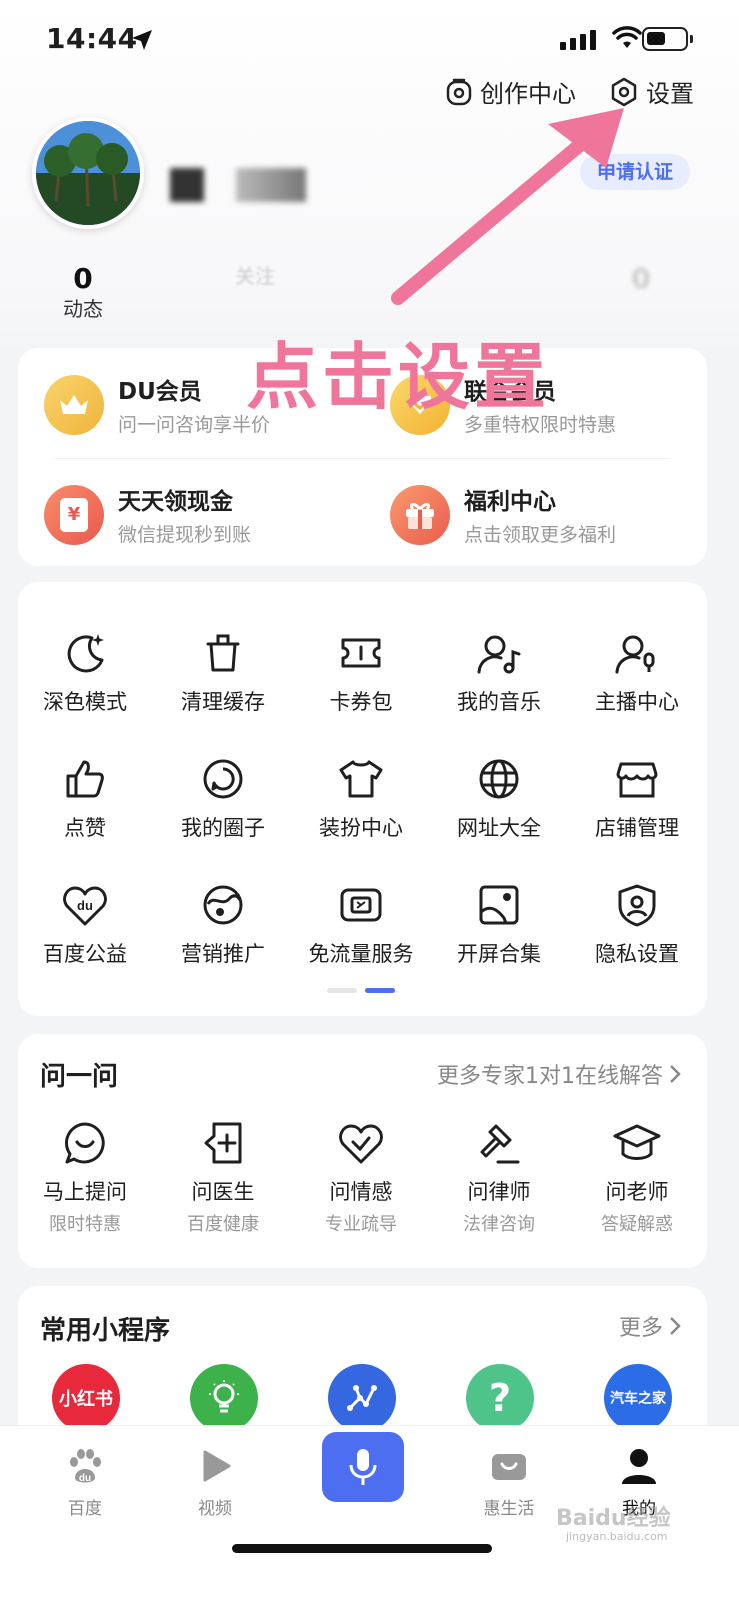 The image size is (739, 1600). Describe the element at coordinates (652, 91) in the screenshot. I see `settings-button: 设置` at that location.